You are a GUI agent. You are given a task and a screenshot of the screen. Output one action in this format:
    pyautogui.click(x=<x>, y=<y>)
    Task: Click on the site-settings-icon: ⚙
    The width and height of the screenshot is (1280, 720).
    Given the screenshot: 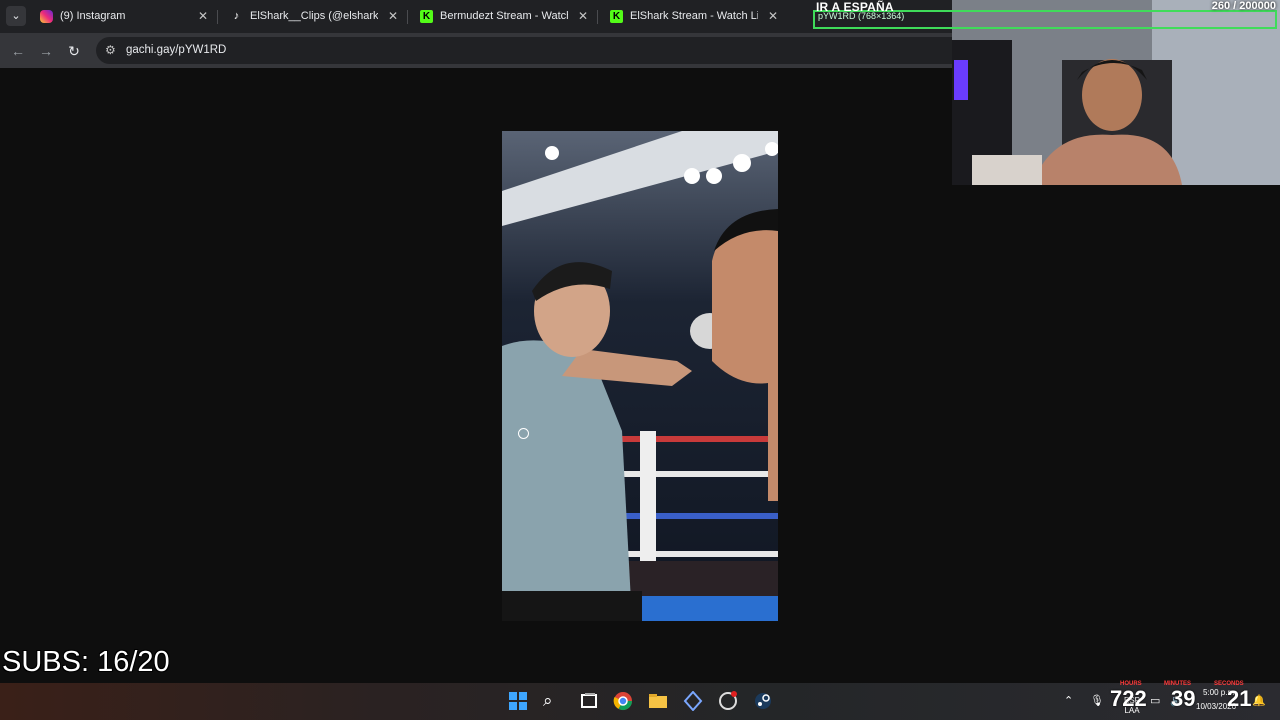 What is the action you would take?
    pyautogui.click(x=110, y=50)
    